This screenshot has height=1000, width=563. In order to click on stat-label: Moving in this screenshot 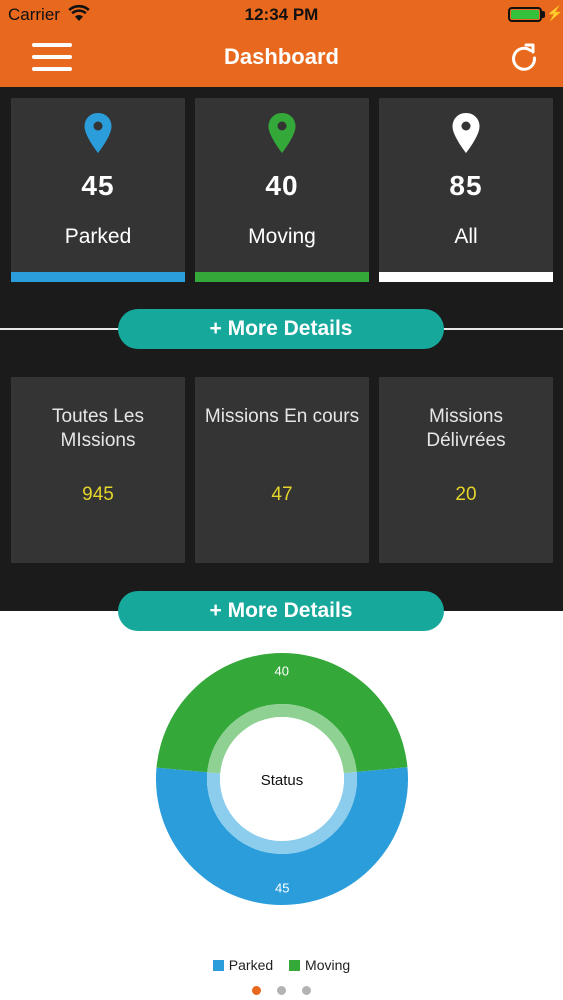, I will do `click(282, 236)`.